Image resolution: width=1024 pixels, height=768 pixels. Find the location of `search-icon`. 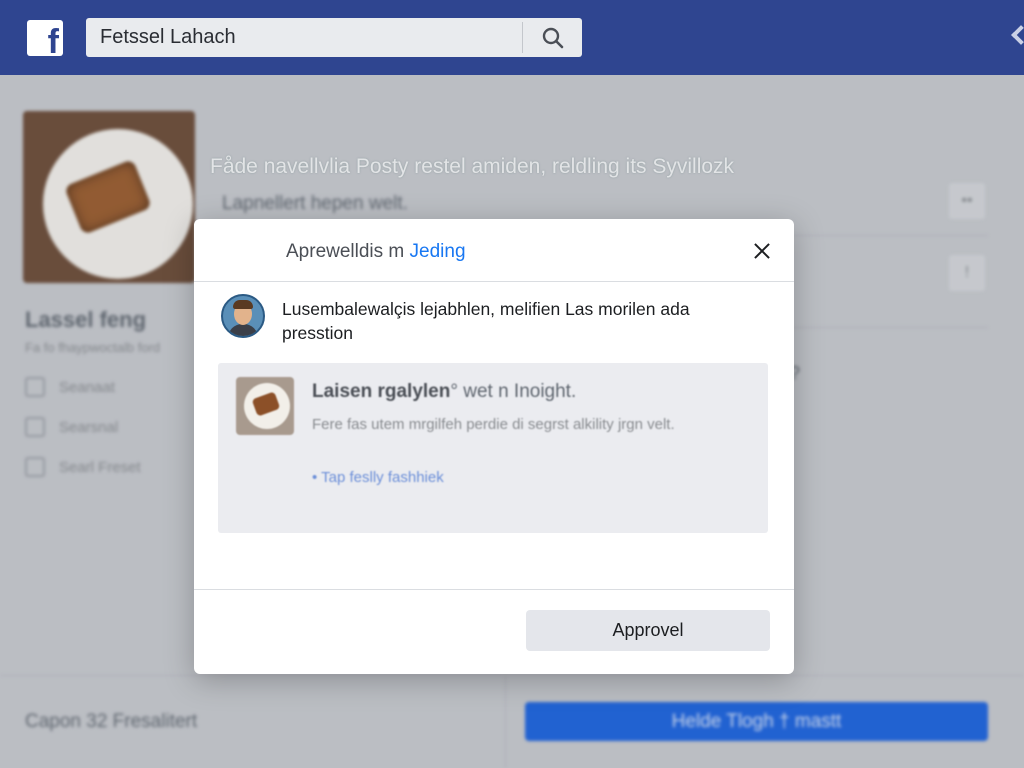

search-icon is located at coordinates (552, 37).